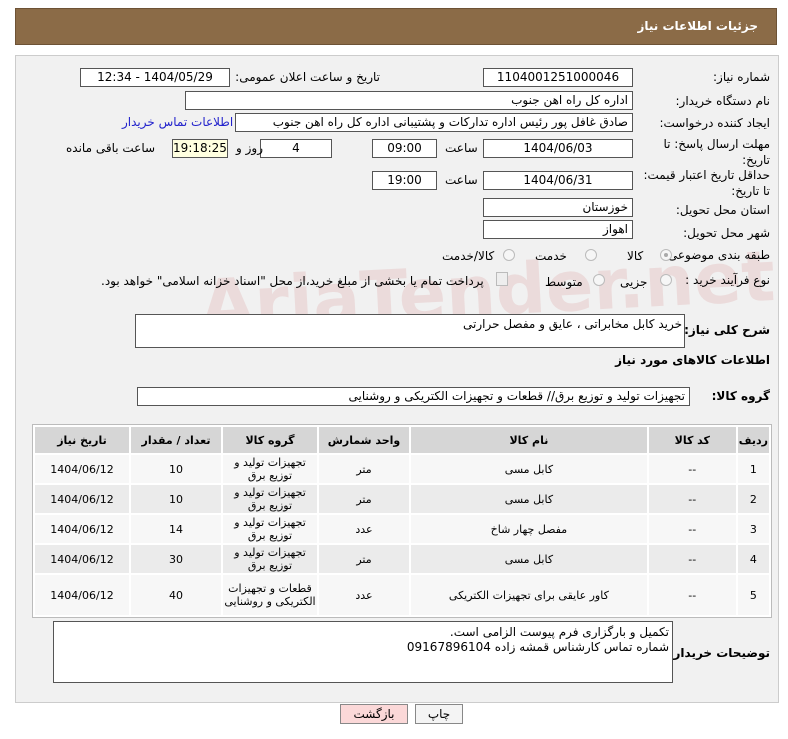 The image size is (788, 739). Describe the element at coordinates (706, 183) in the screenshot. I see `validity-label: حداقل تاریخ اعتبار قیمت: تا تاریخ:` at that location.